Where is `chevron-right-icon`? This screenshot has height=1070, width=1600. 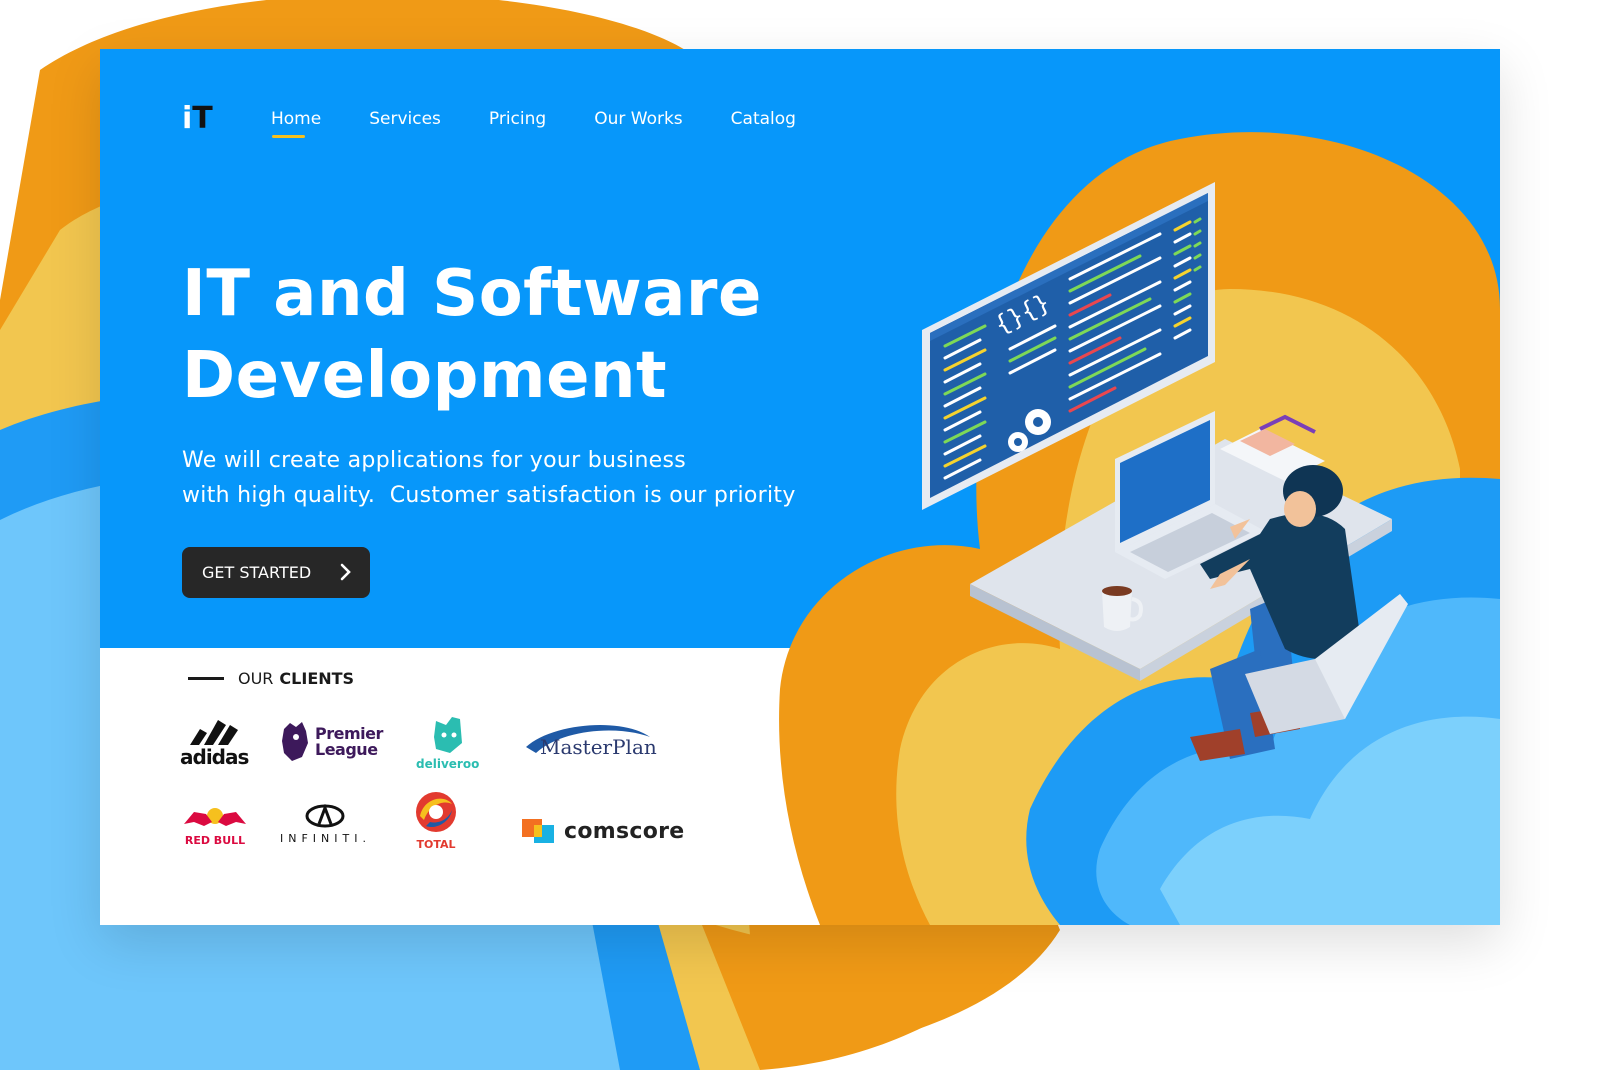
chevron-right-icon is located at coordinates (345, 572).